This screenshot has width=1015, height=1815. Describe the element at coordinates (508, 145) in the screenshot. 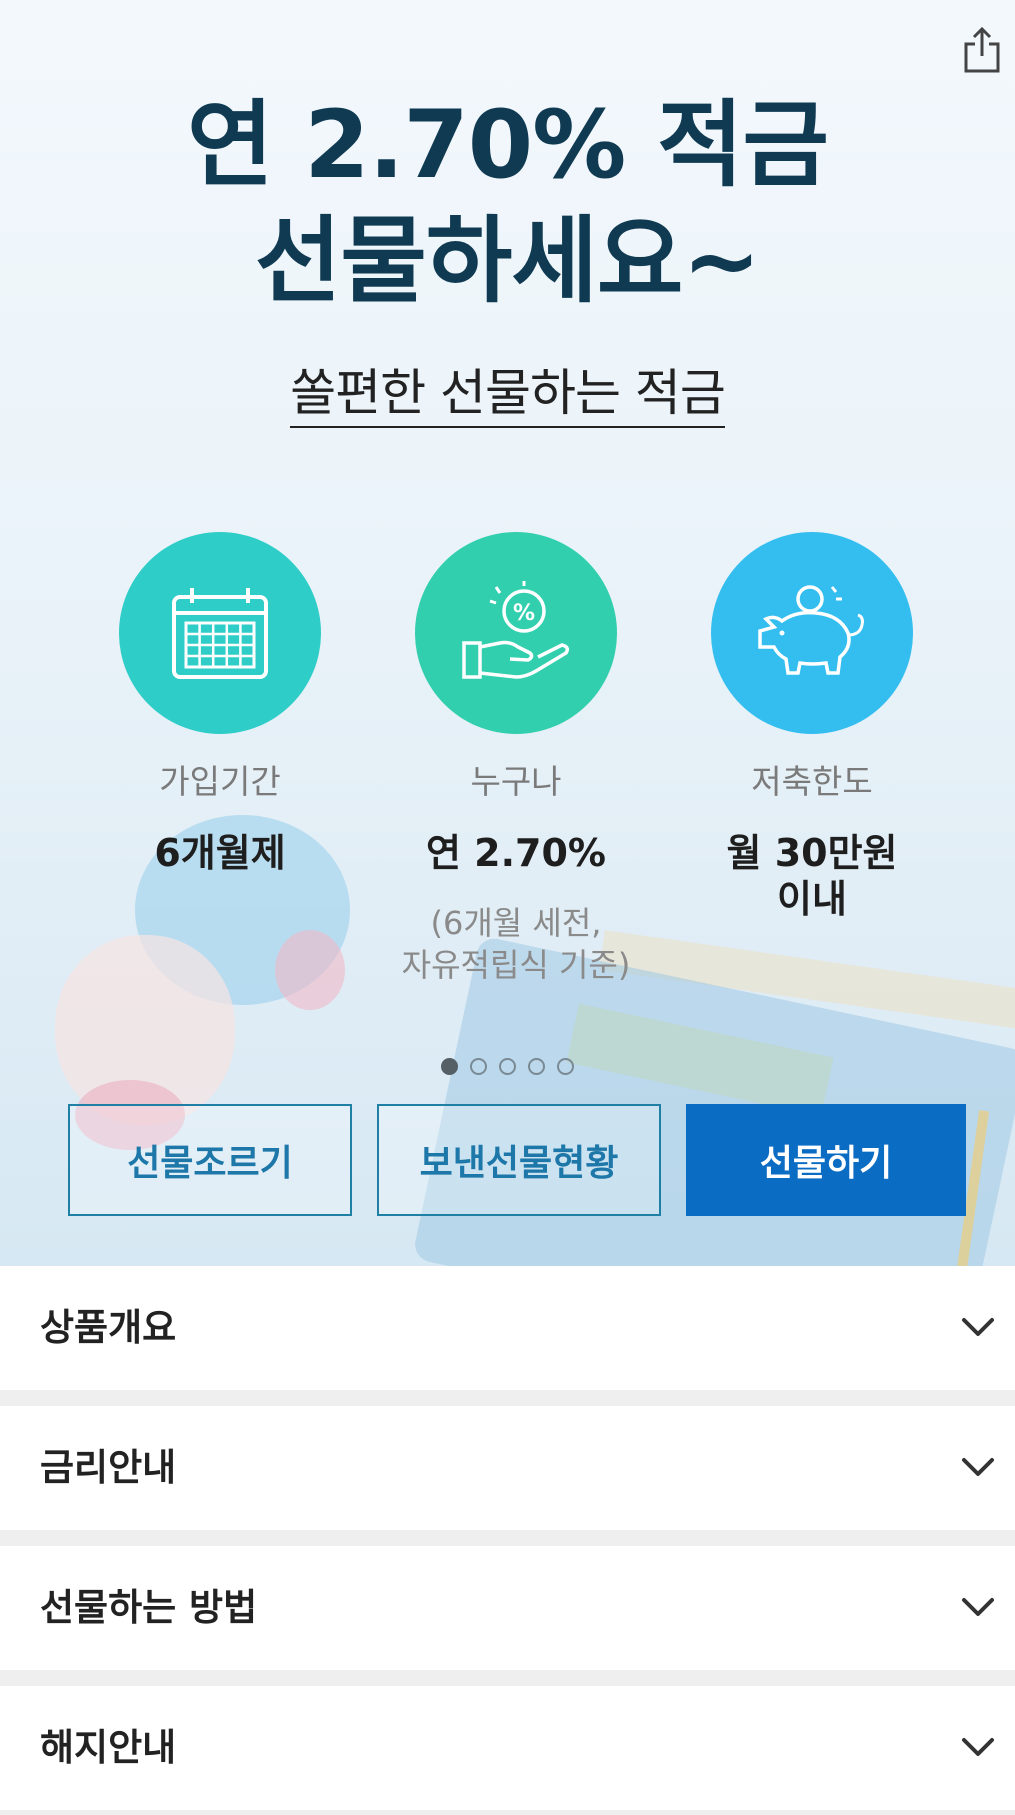

I see `title-line-1: 연 2.70% 적금` at that location.